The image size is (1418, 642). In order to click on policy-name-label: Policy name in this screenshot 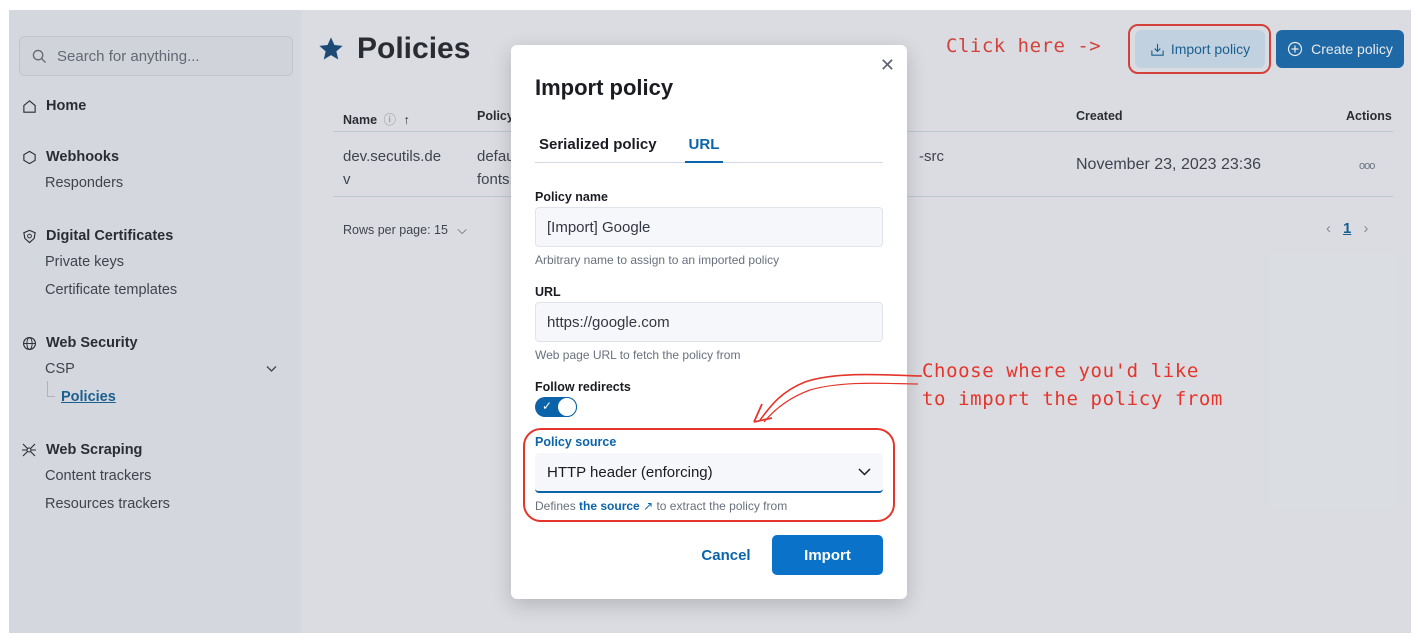, I will do `click(571, 197)`.